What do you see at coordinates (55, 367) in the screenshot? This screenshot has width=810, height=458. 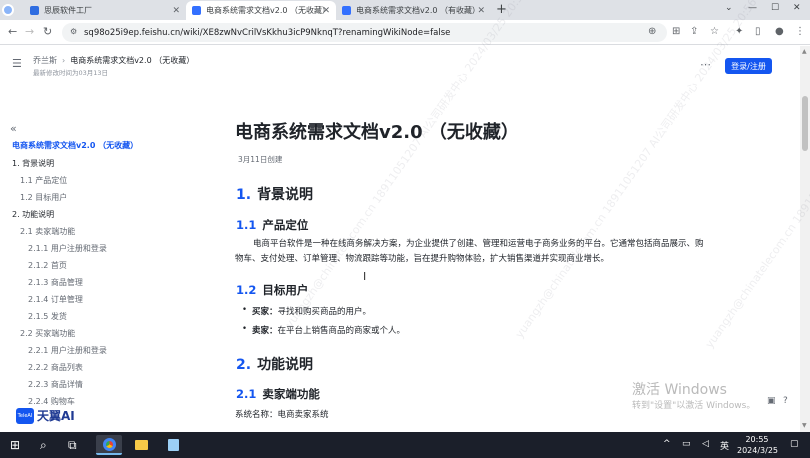 I see `toc-item: 2.2.2 商品列表` at bounding box center [55, 367].